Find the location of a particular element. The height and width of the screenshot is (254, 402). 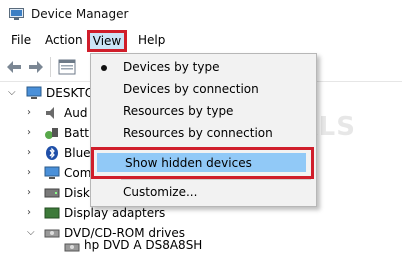

menu-item-resources-by-type: Resources by type is located at coordinates (203, 112).